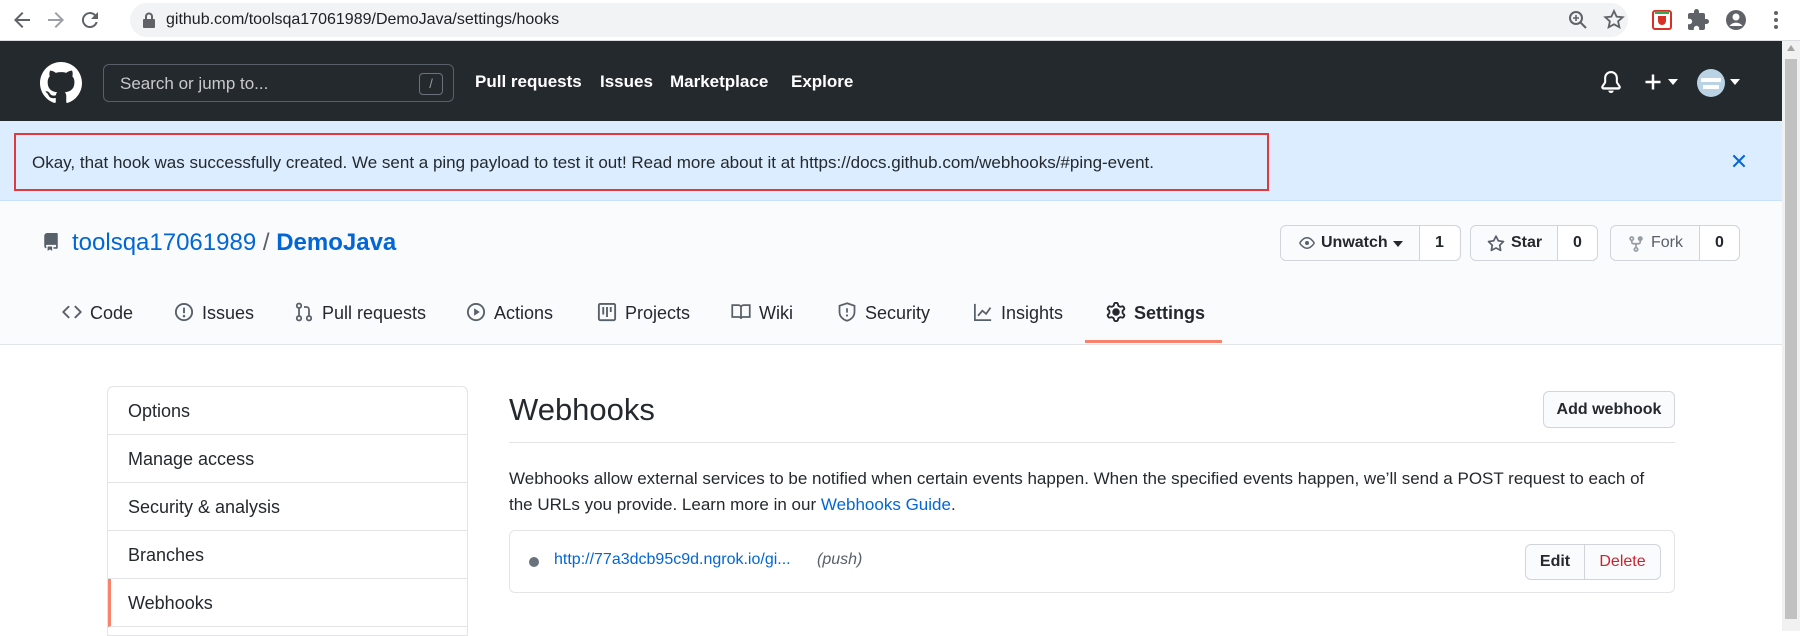  What do you see at coordinates (983, 312) in the screenshot?
I see `graph-icon` at bounding box center [983, 312].